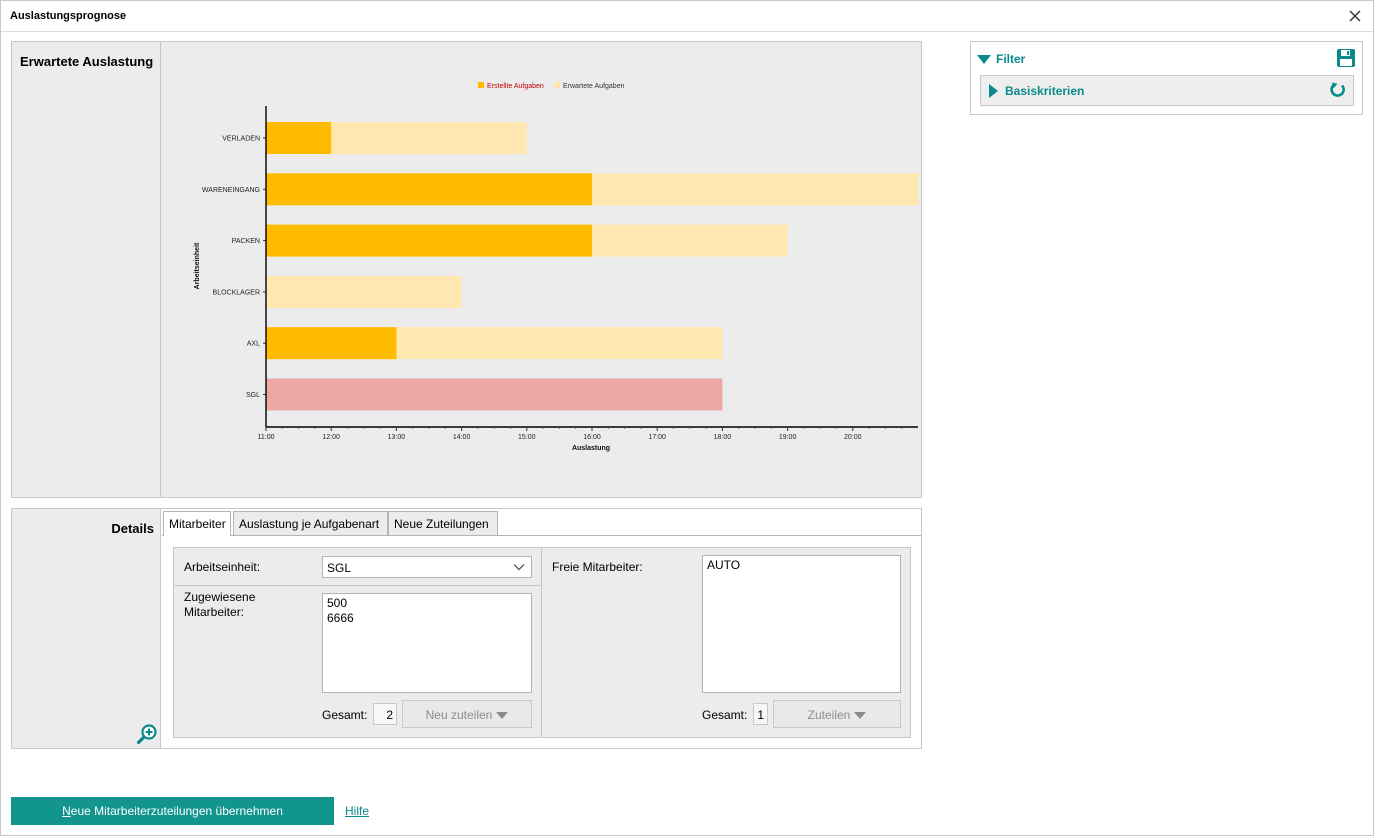 The height and width of the screenshot is (836, 1374). What do you see at coordinates (853, 437) in the screenshot?
I see `x-tick-label: 20:00` at bounding box center [853, 437].